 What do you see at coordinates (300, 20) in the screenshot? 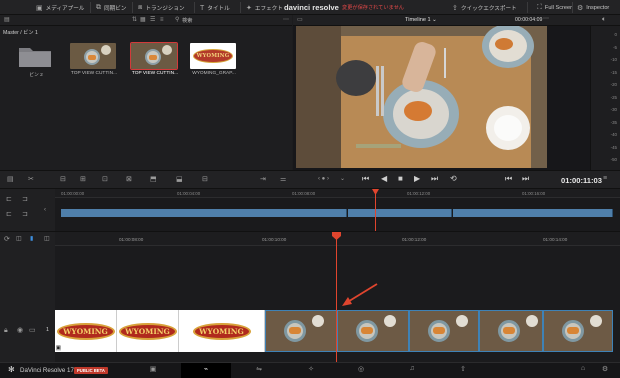
I see `viewer-layout-icon: ▭` at bounding box center [300, 20].